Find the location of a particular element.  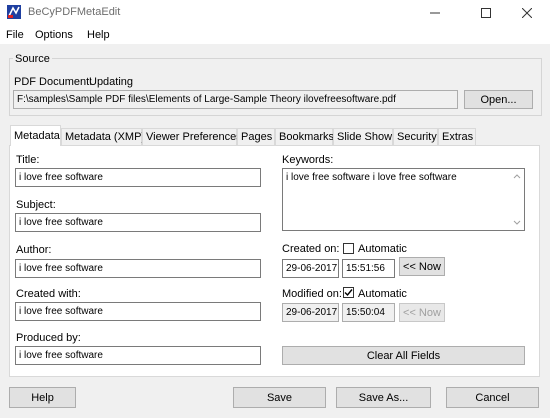

tab-metadata: Metadata is located at coordinates (35, 135).